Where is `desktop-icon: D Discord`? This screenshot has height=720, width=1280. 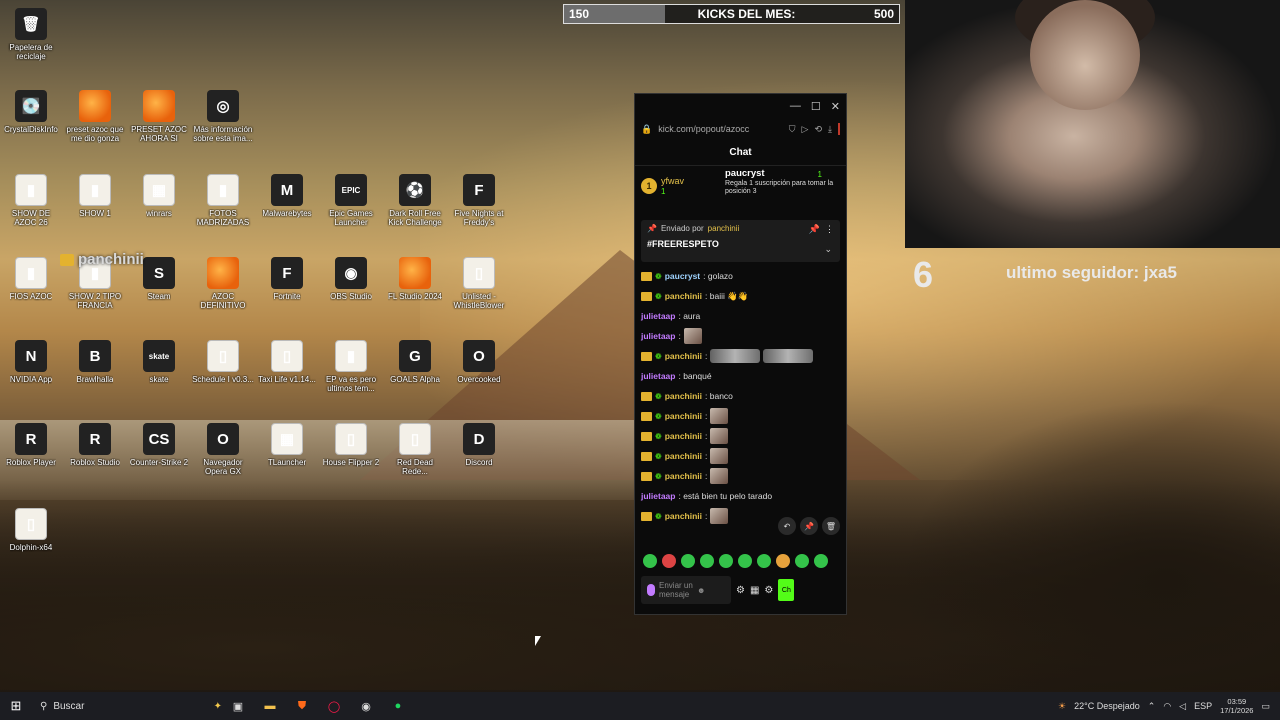
desktop-icon: D Discord is located at coordinates (479, 445).